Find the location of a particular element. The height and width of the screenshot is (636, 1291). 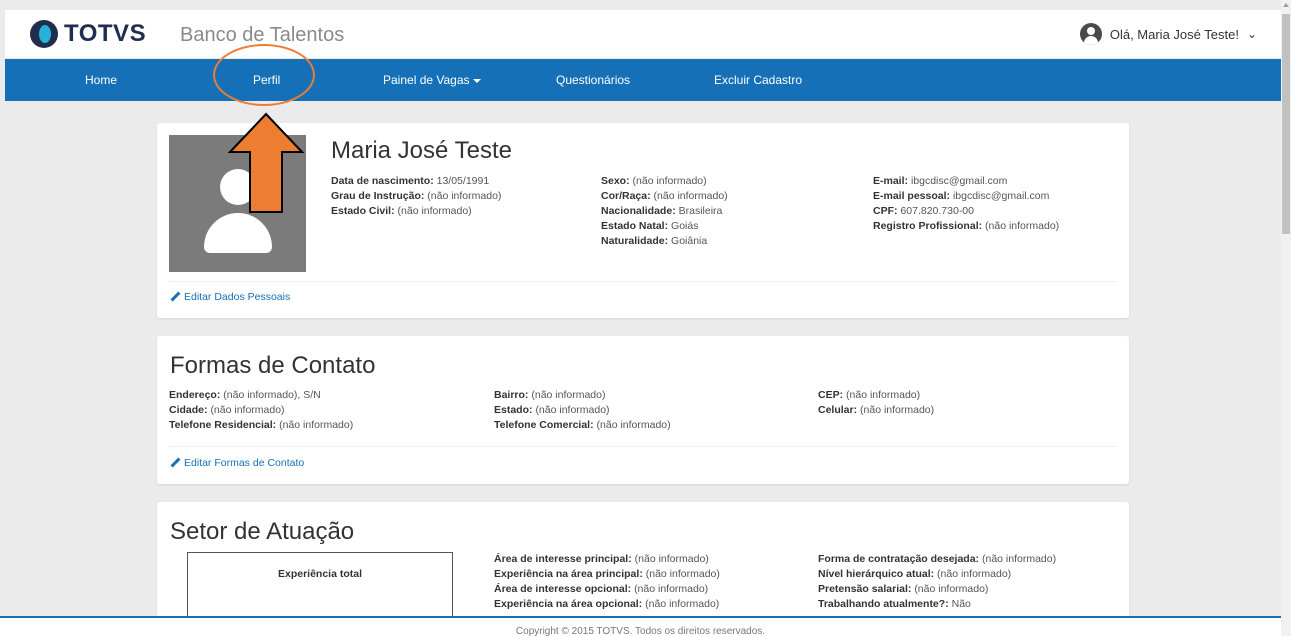

totvs-logo: TOTVS is located at coordinates (88, 34).